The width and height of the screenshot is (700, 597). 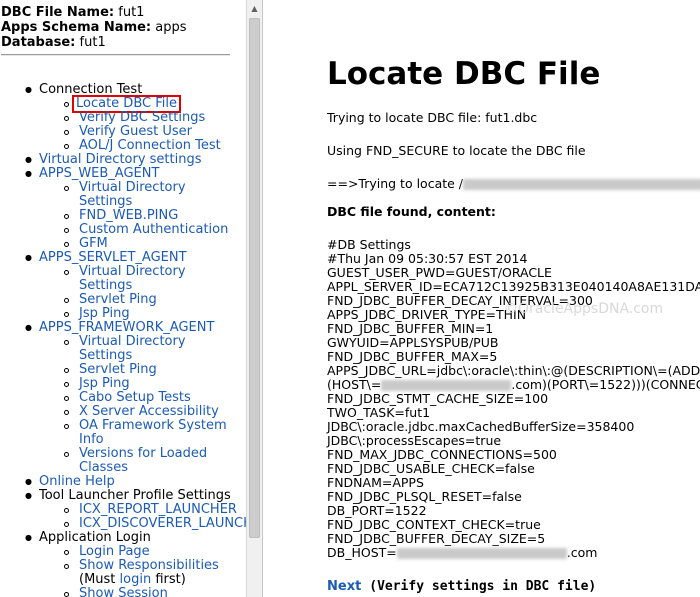 I want to click on dbc-line: FND_JDBC_BUFFER_MIN=1, so click(x=410, y=328).